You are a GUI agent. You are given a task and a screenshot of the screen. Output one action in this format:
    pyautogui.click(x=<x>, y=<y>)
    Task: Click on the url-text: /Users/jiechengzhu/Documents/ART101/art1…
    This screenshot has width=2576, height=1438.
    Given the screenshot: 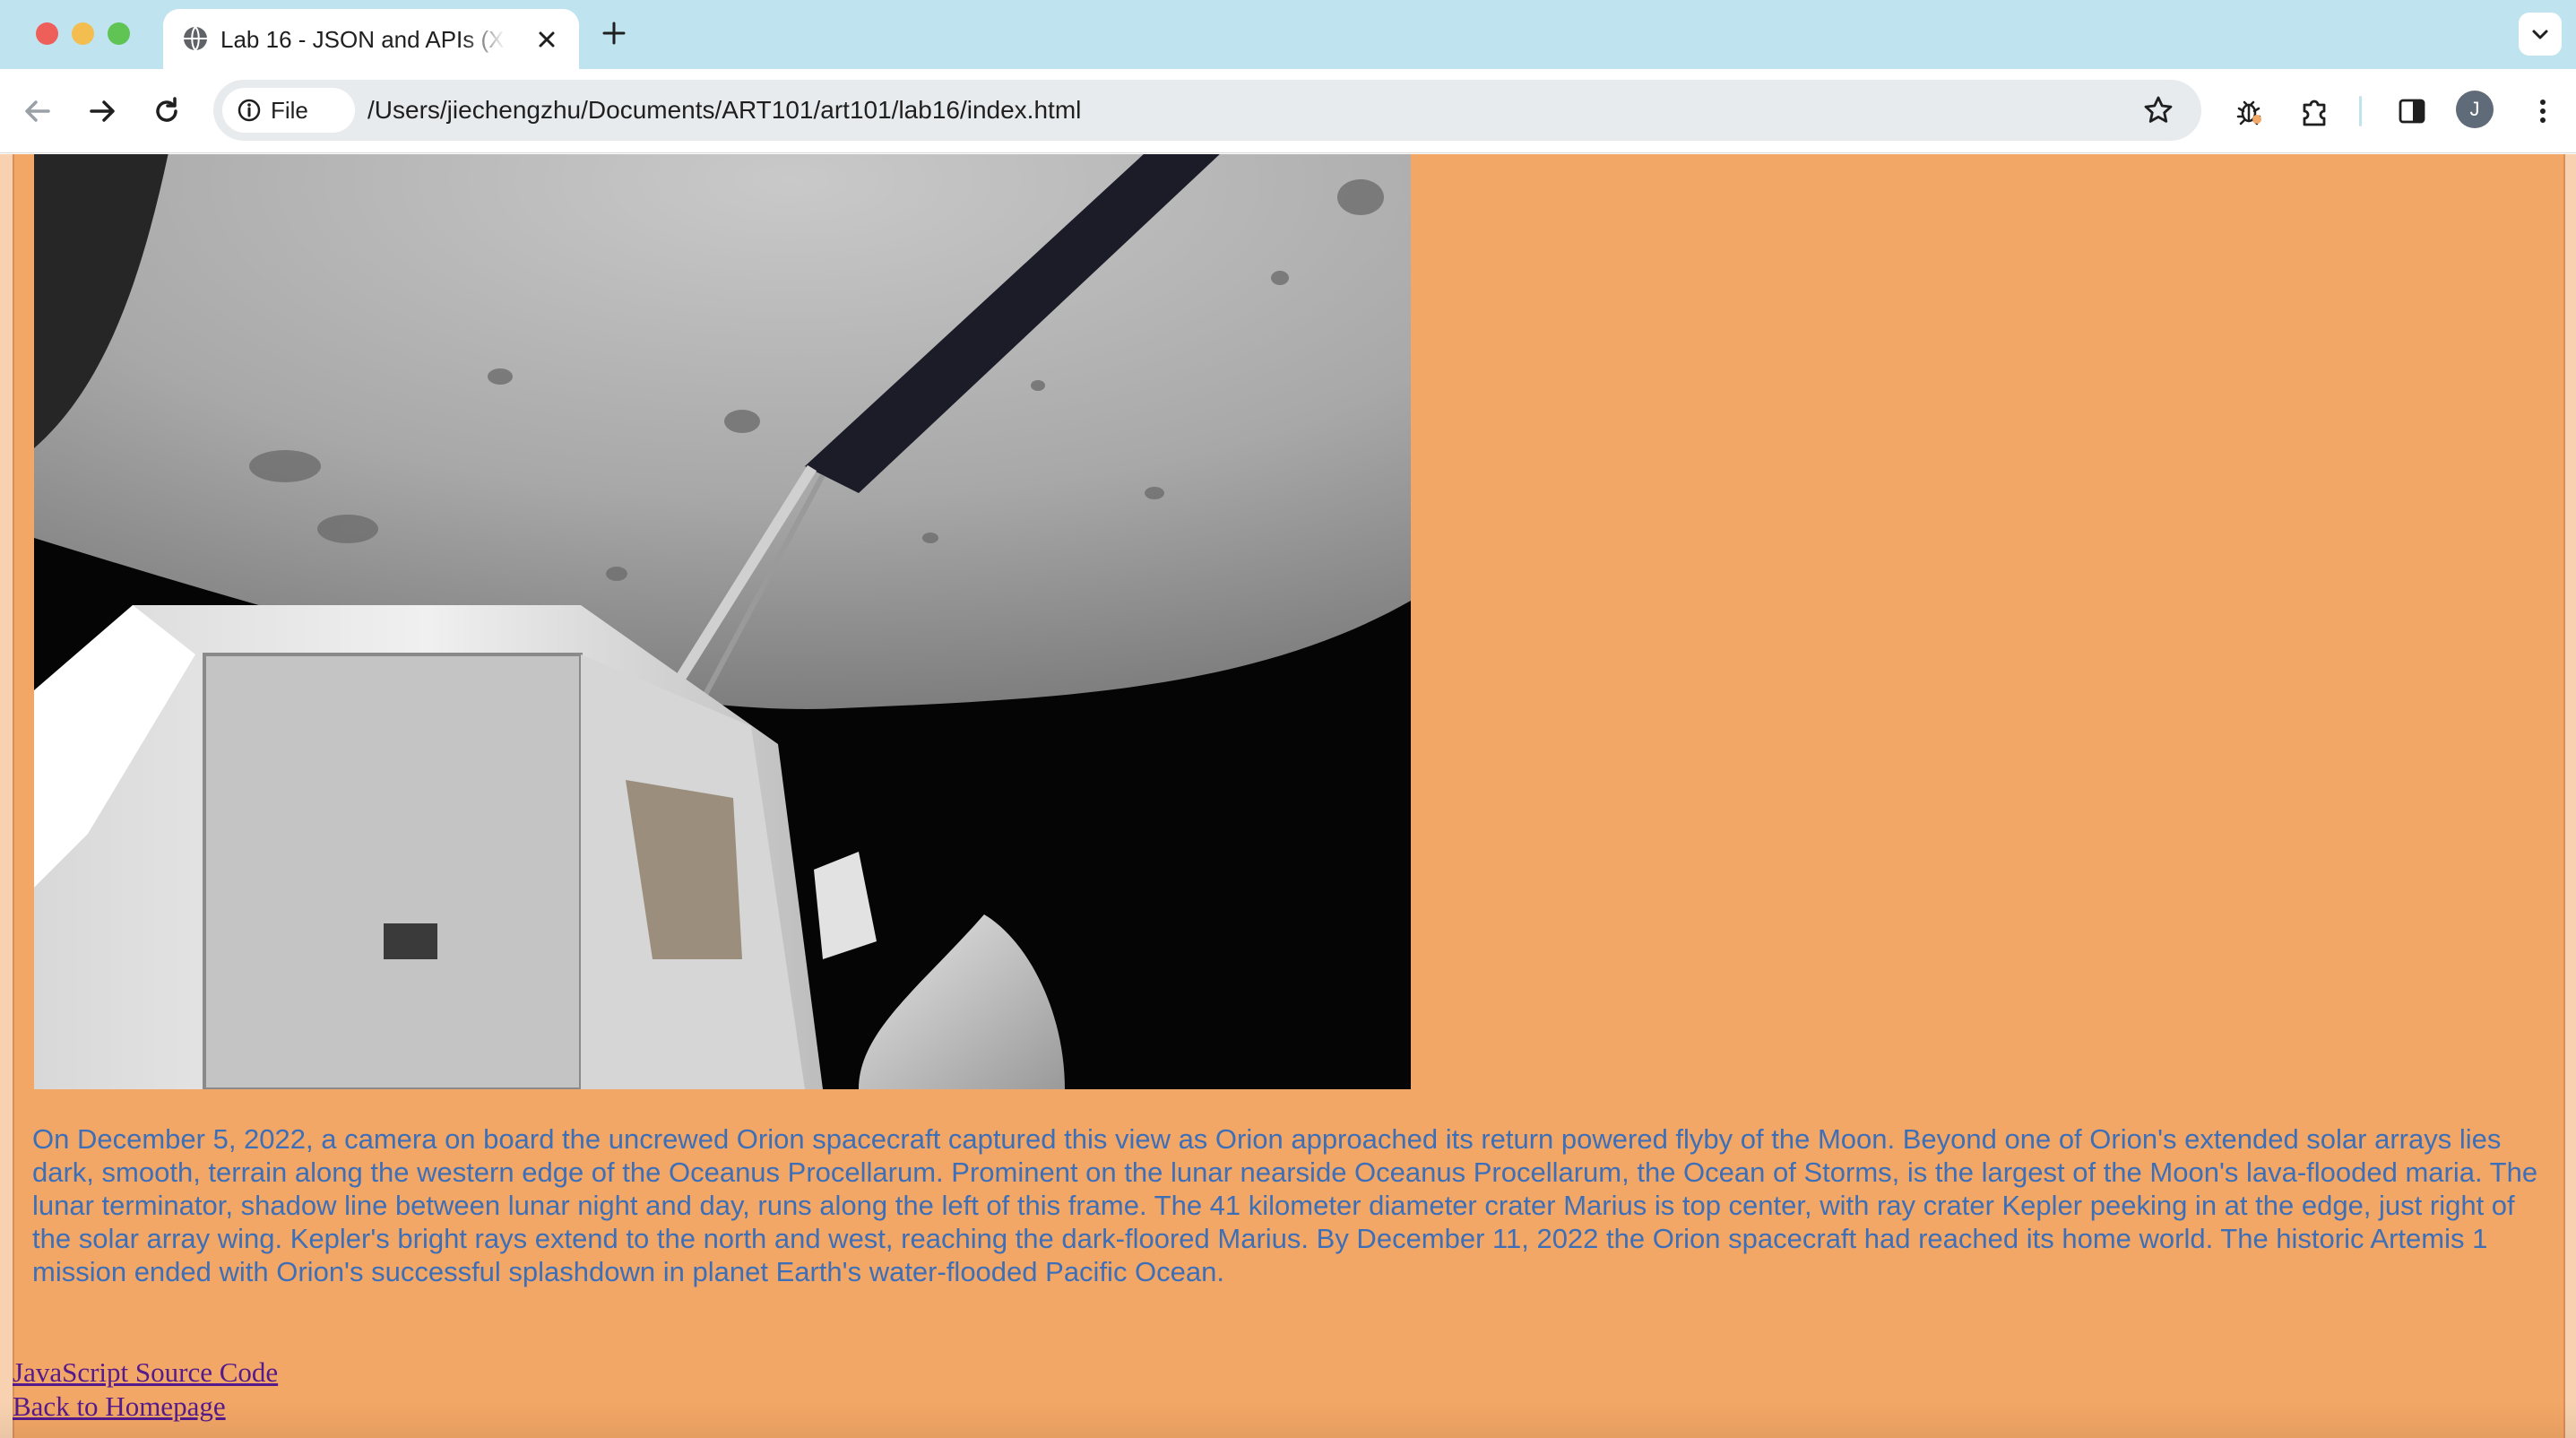 What is the action you would take?
    pyautogui.click(x=724, y=110)
    